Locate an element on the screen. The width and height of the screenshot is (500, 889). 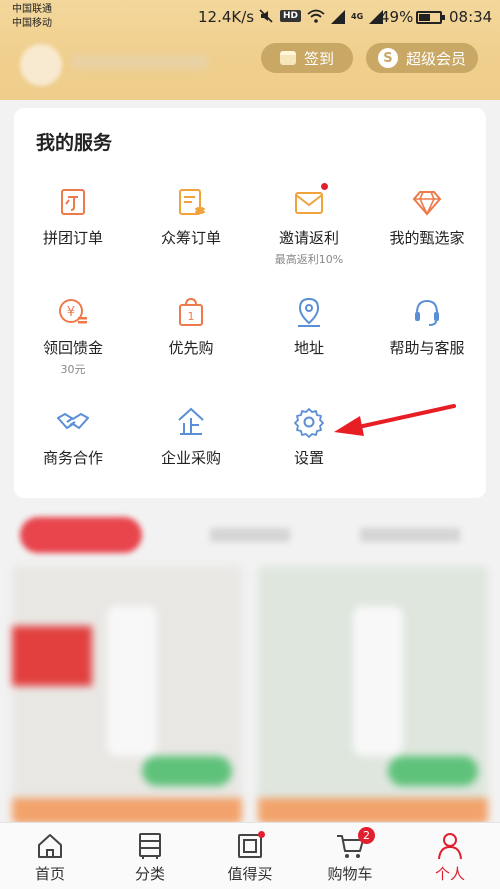
service-label: 商务合作 is located at coordinates (72, 458).